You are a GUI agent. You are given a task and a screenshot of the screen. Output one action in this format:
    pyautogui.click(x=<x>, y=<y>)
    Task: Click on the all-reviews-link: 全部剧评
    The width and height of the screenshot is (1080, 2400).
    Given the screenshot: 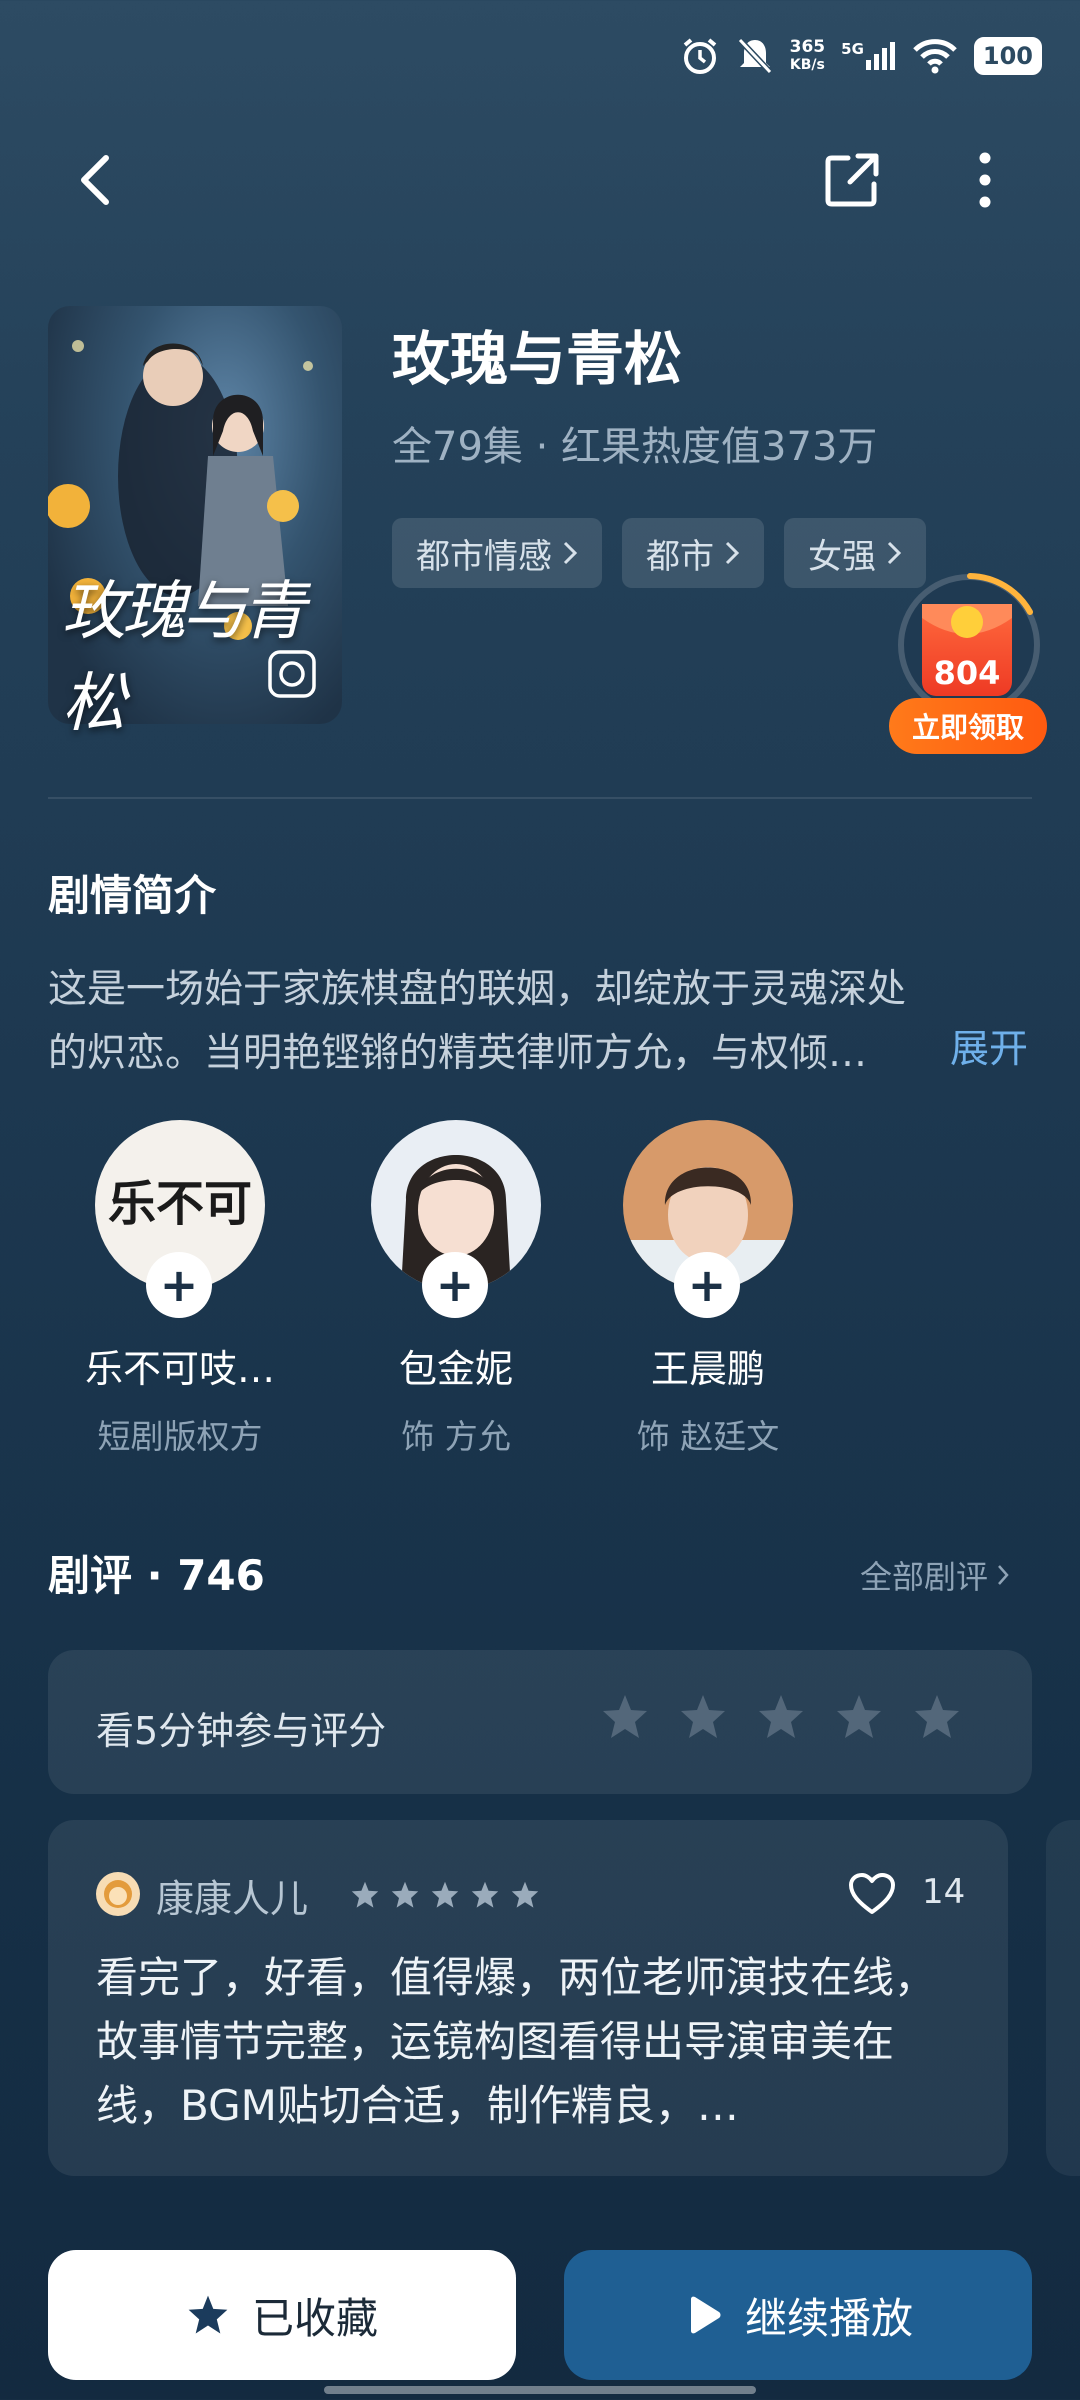 What is the action you would take?
    pyautogui.click(x=935, y=1575)
    